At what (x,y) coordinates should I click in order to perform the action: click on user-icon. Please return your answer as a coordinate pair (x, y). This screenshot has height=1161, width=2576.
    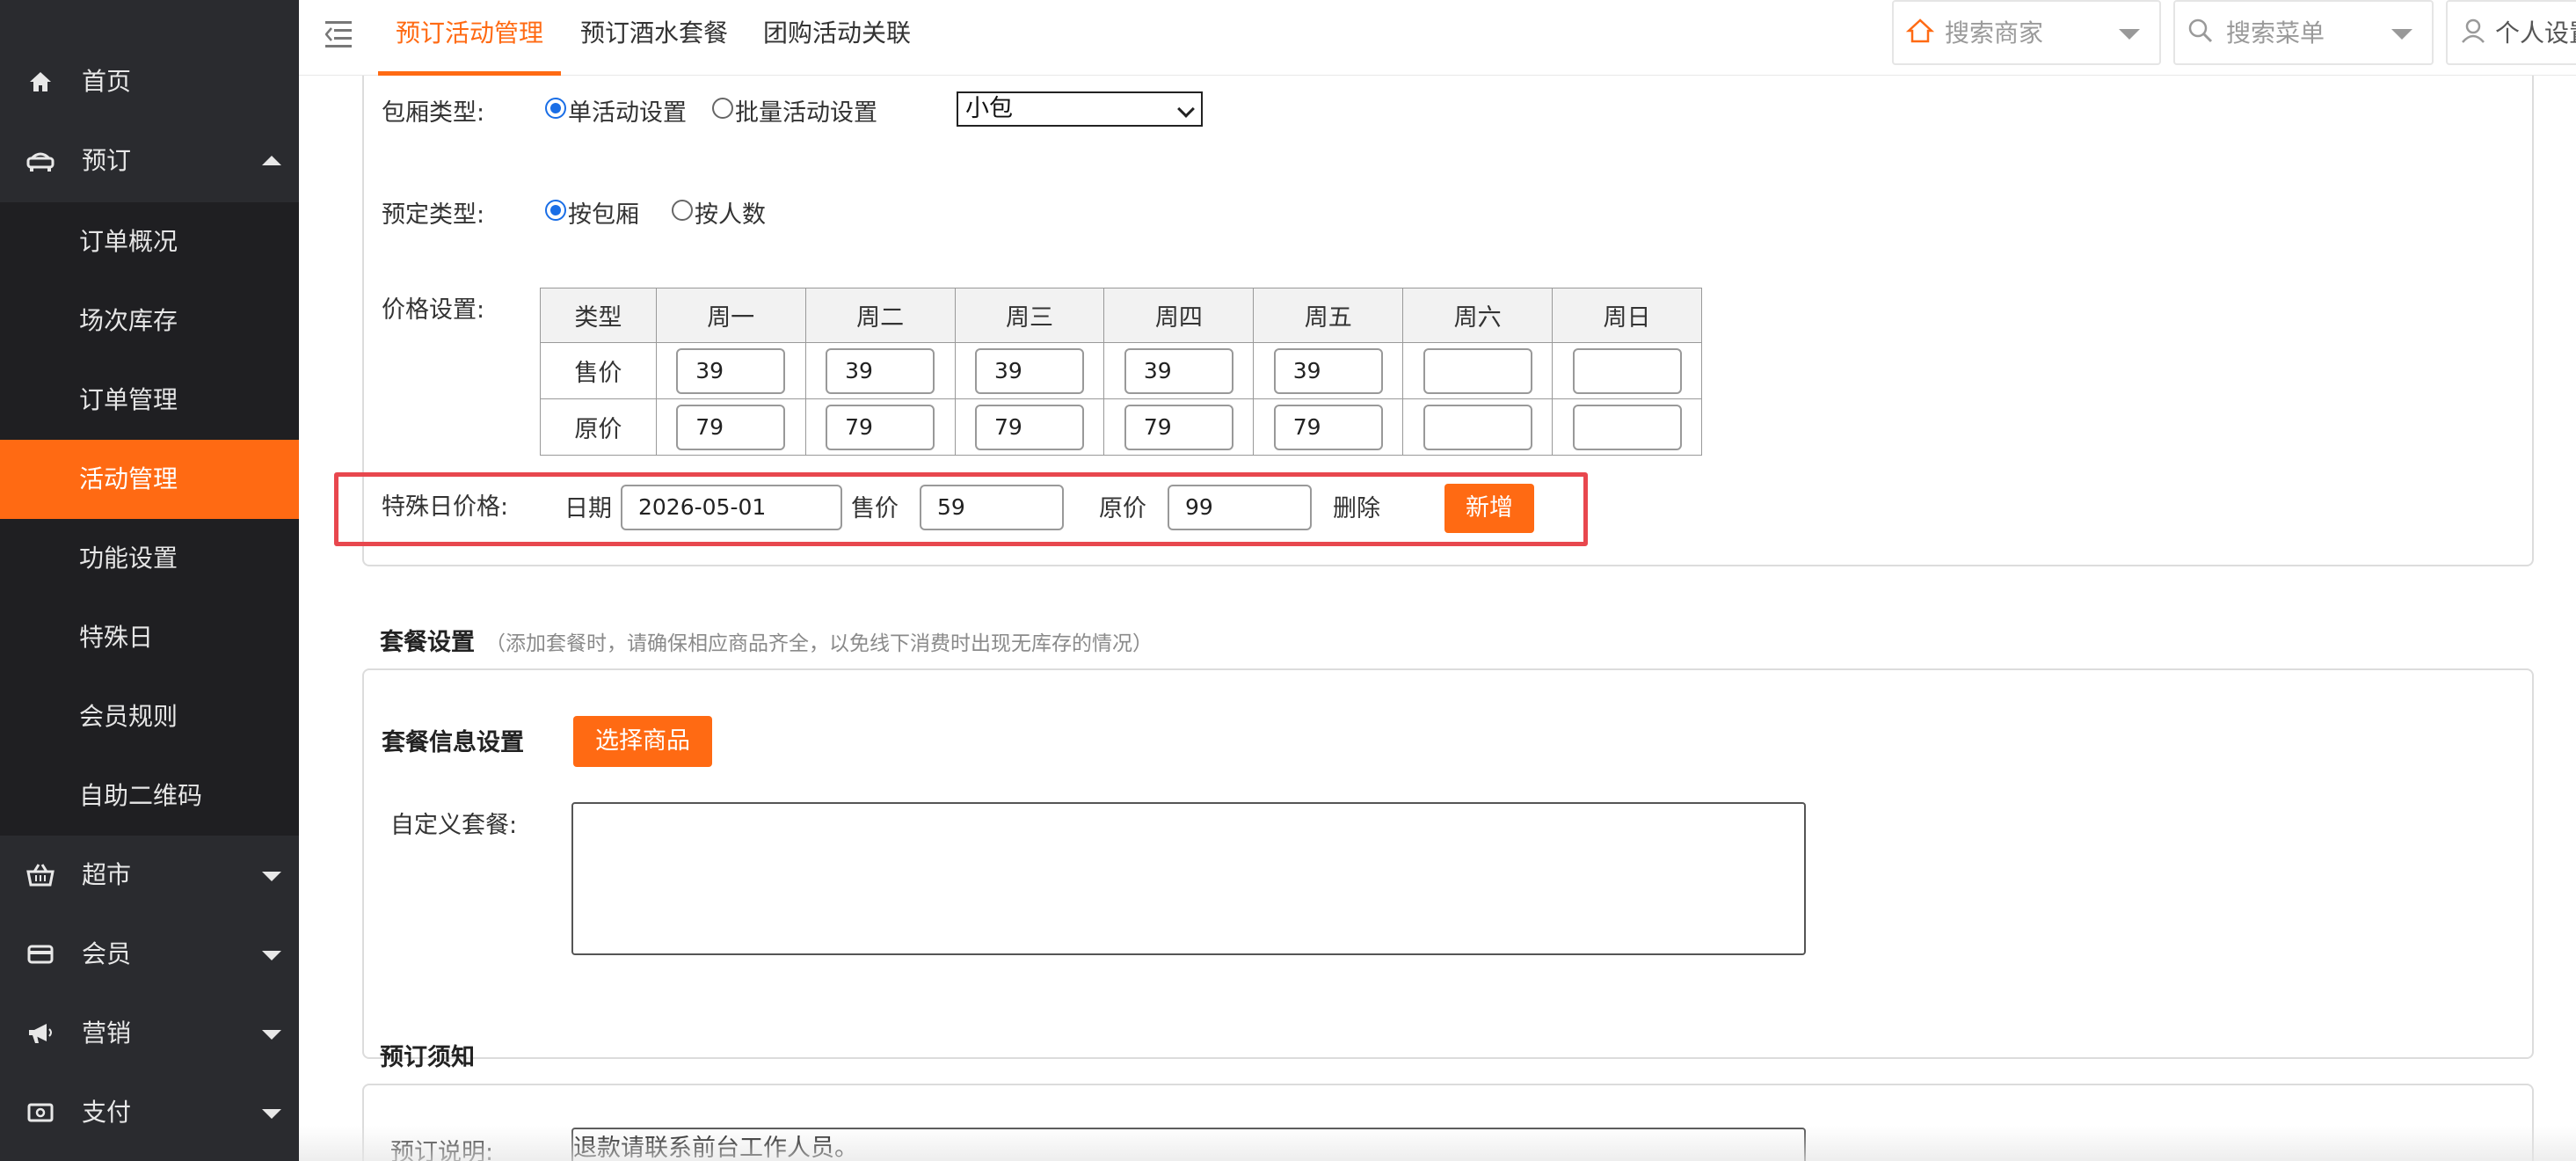
    Looking at the image, I should click on (2475, 32).